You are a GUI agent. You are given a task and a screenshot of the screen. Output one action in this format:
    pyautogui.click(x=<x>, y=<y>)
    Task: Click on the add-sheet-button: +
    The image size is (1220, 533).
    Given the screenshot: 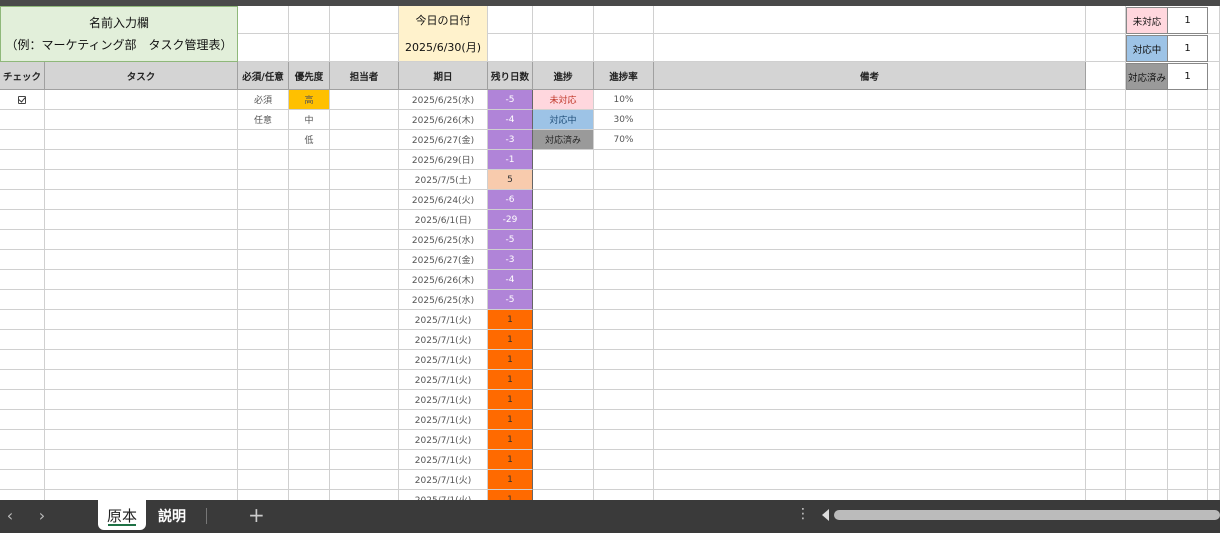 What is the action you would take?
    pyautogui.click(x=256, y=515)
    